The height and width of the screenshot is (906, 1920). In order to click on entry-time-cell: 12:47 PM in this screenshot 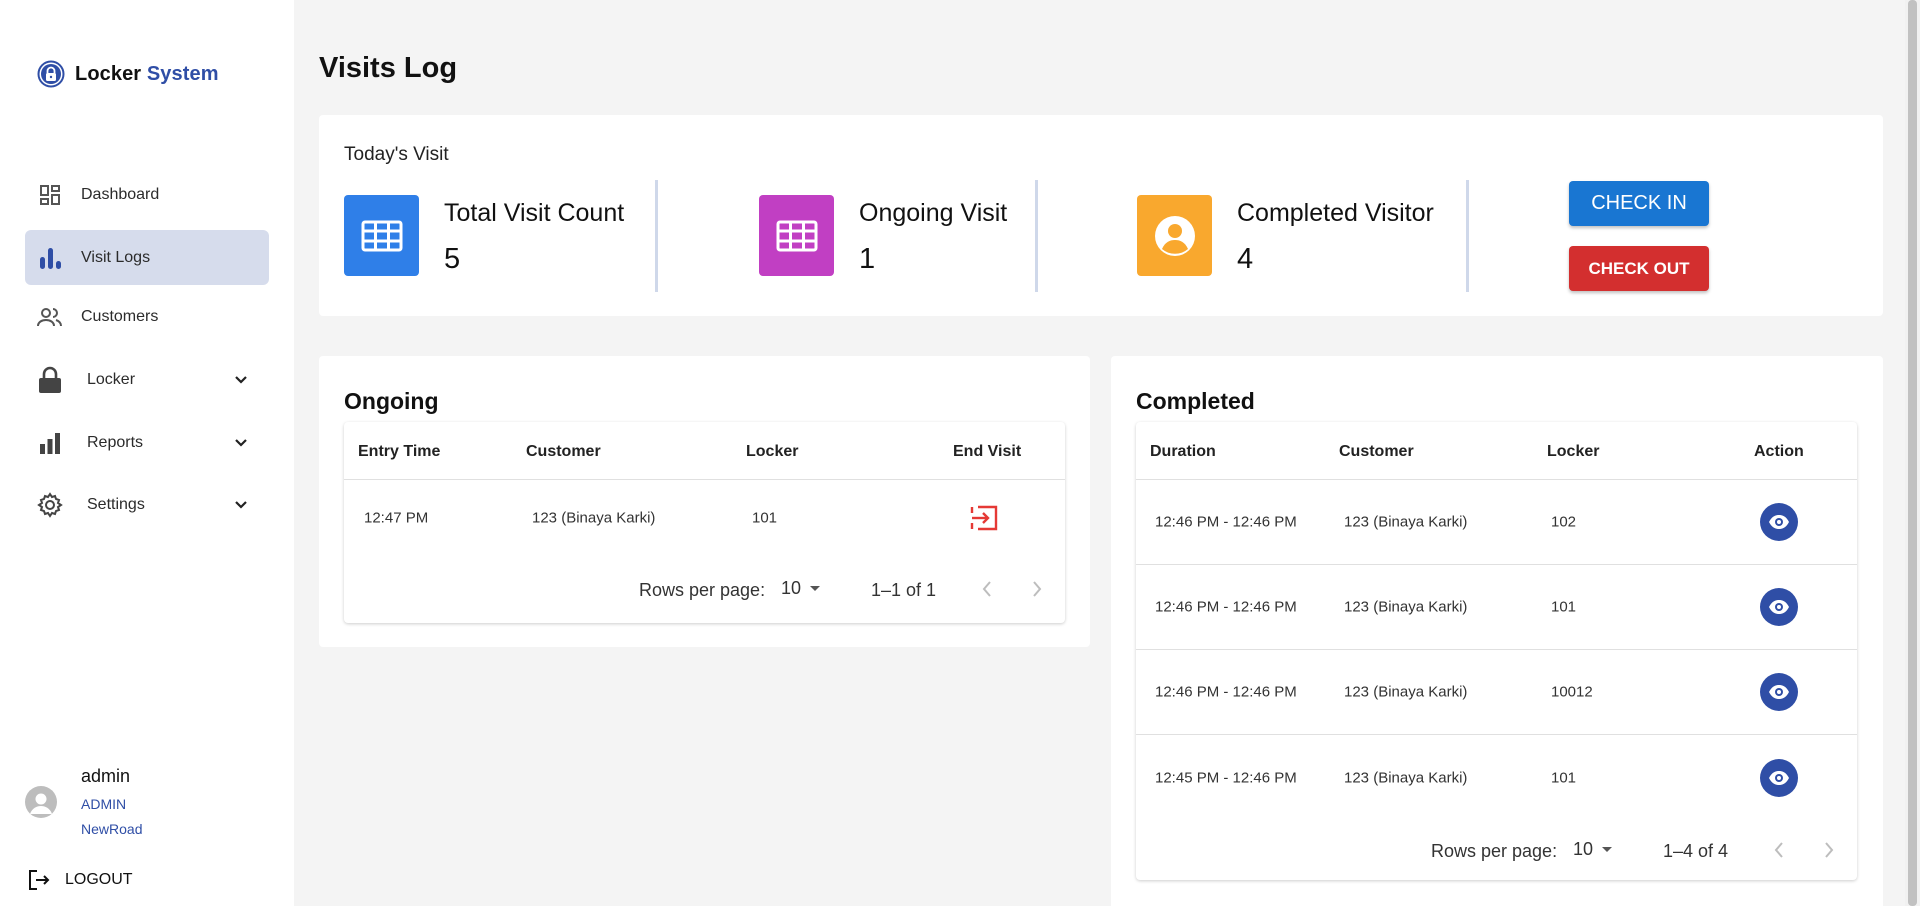, I will do `click(396, 517)`.